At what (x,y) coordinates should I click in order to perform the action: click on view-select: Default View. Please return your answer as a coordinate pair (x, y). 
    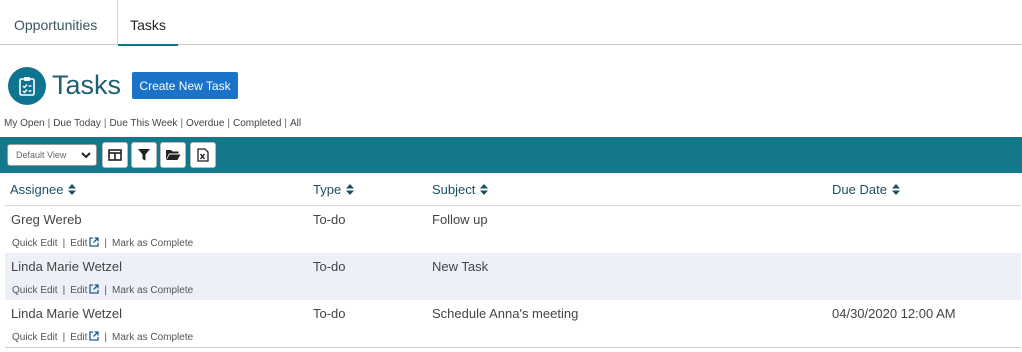
    Looking at the image, I should click on (52, 155).